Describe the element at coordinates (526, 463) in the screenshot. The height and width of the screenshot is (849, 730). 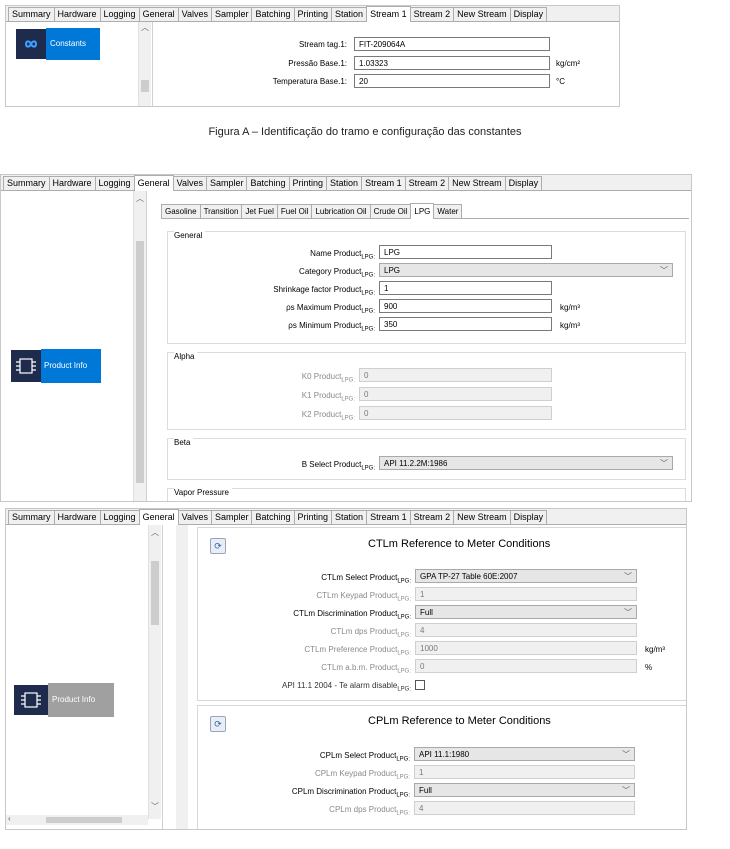
I see `beta-select: API 11.2.2M:1986 ﹀` at that location.